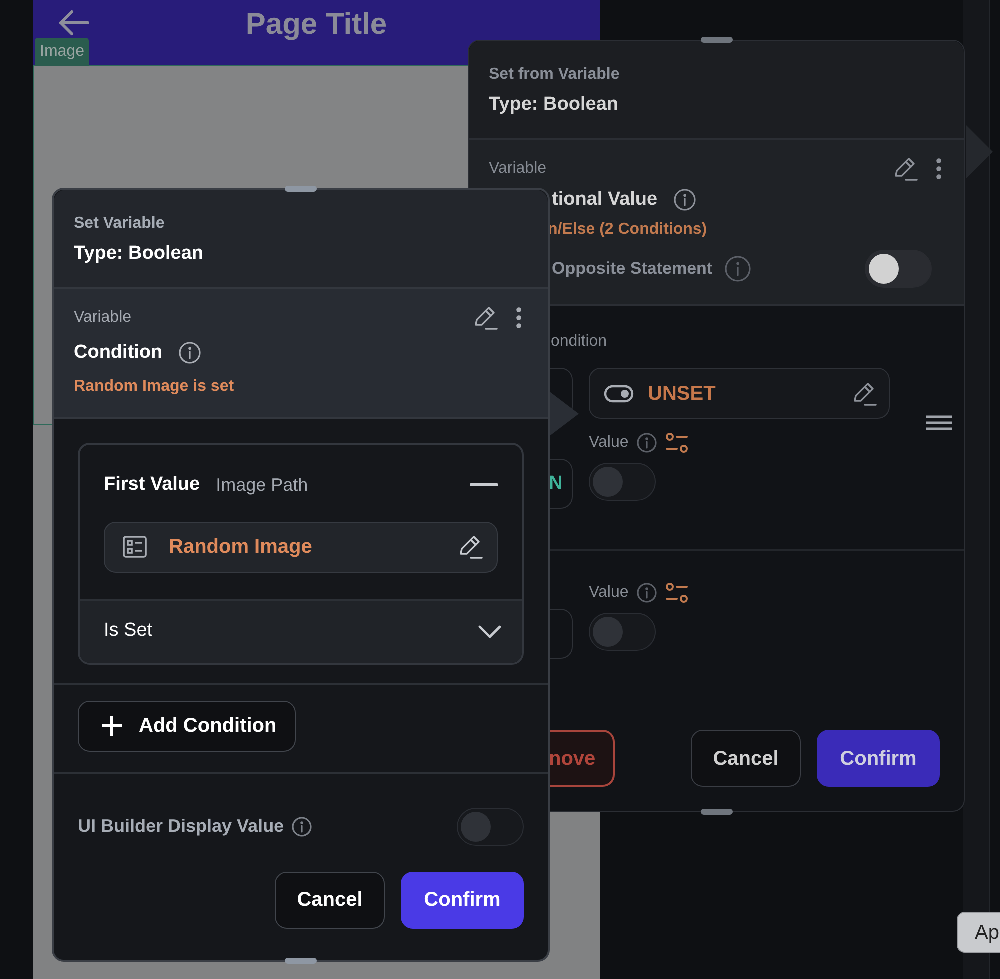  I want to click on plus-icon, so click(112, 726).